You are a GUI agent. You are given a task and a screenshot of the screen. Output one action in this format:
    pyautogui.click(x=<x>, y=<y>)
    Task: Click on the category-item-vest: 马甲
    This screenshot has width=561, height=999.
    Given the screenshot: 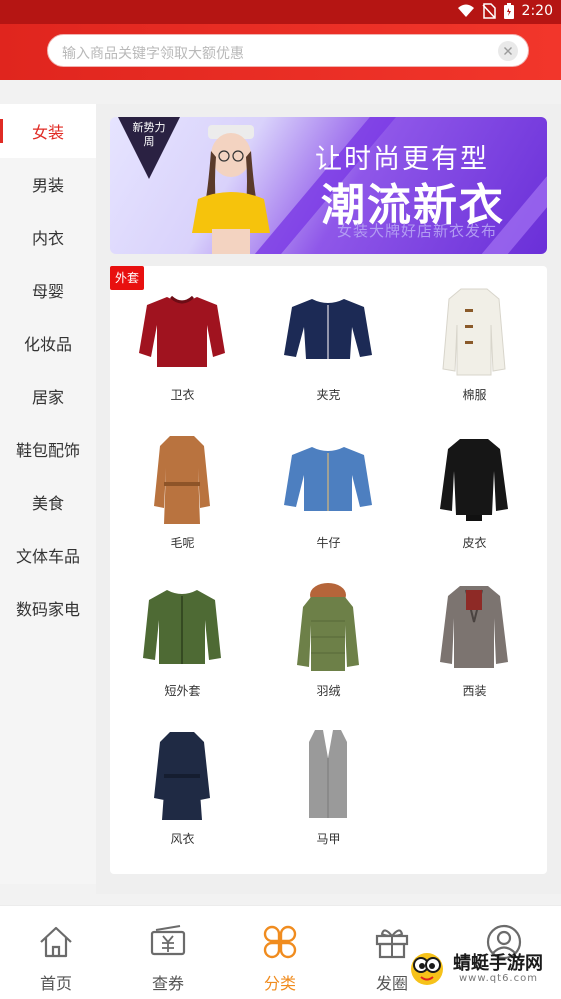 What is the action you would take?
    pyautogui.click(x=328, y=784)
    